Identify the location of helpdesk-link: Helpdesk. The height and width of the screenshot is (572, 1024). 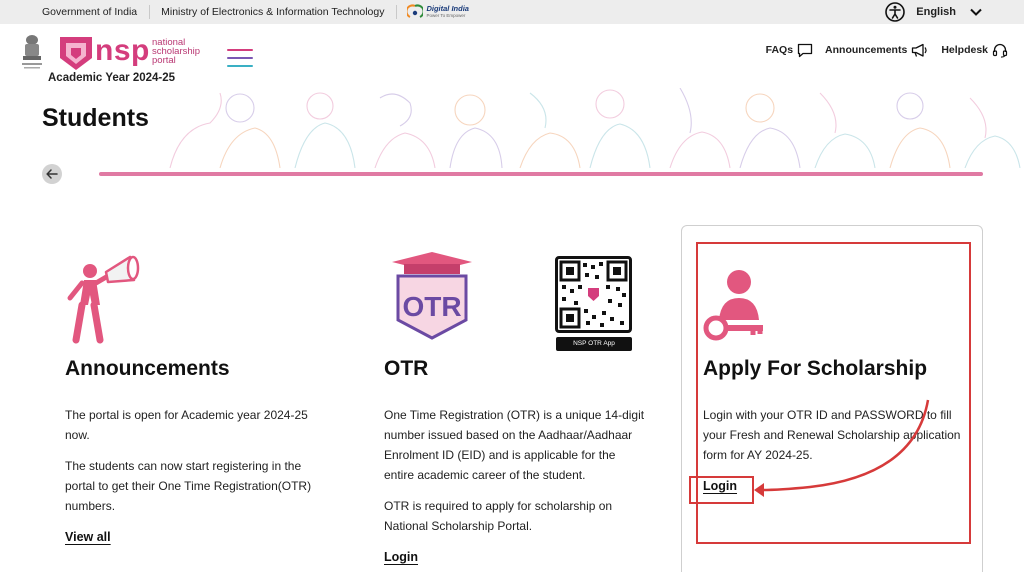
(974, 50).